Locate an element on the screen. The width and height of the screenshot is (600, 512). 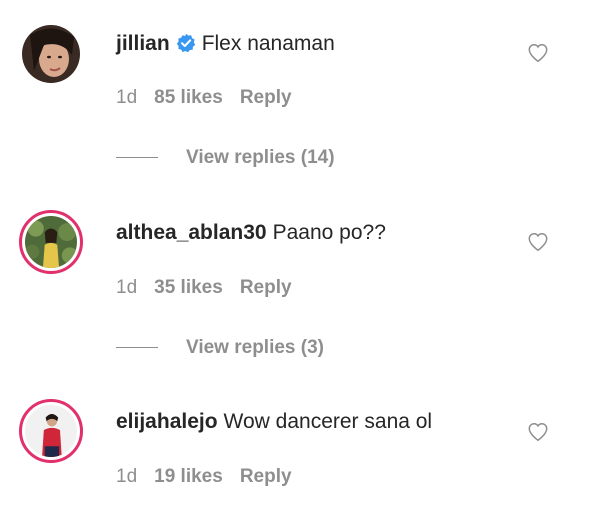
verified-badge-icon is located at coordinates (185, 43).